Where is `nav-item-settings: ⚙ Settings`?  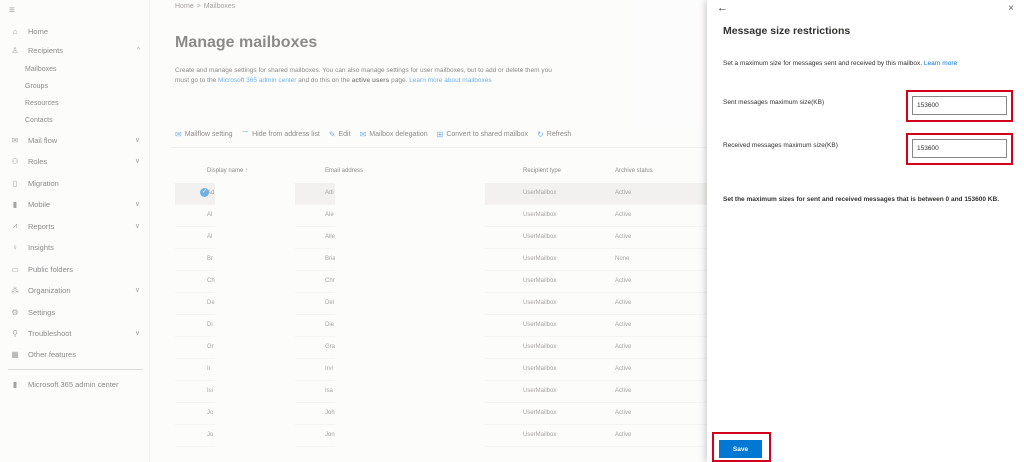 nav-item-settings: ⚙ Settings is located at coordinates (75, 312).